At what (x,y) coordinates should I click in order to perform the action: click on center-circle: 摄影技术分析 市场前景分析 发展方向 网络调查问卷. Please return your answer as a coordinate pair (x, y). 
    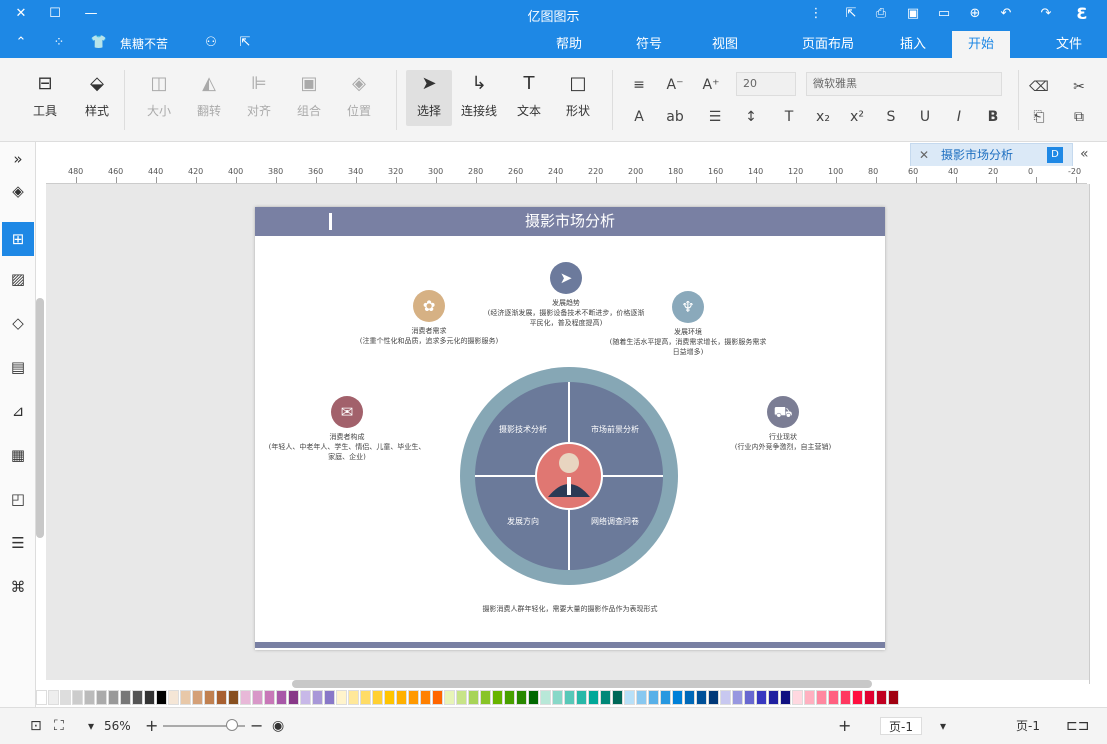
    Looking at the image, I should click on (569, 476).